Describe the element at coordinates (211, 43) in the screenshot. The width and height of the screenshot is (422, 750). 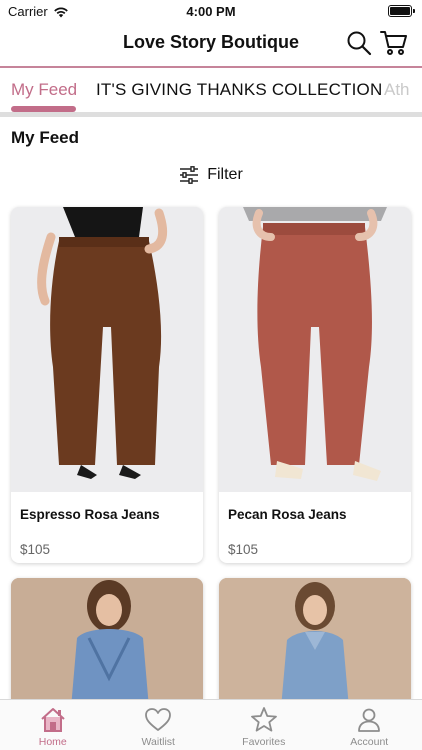
I see `nav-bar: Love Story Boutique` at that location.